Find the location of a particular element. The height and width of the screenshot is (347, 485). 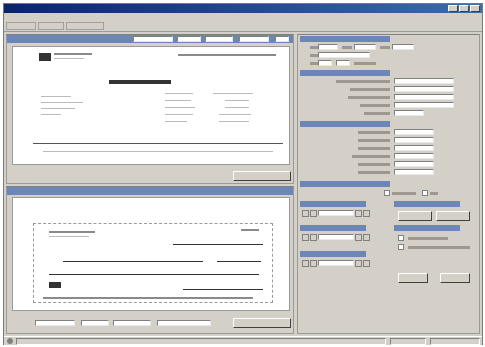

bank-name is located at coordinates (73, 54).